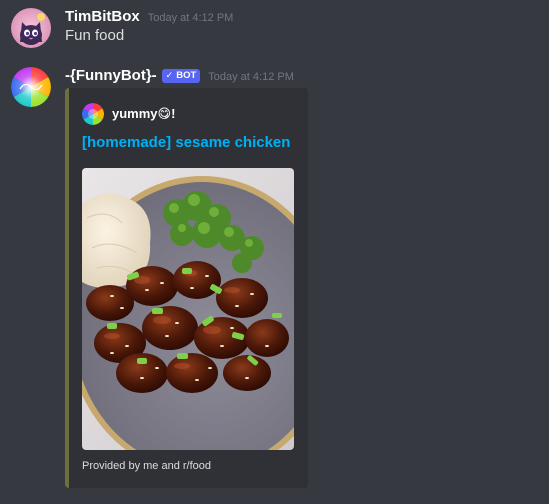 The image size is (549, 504). Describe the element at coordinates (144, 113) in the screenshot. I see `embed-author-name: yummy😋!` at that location.